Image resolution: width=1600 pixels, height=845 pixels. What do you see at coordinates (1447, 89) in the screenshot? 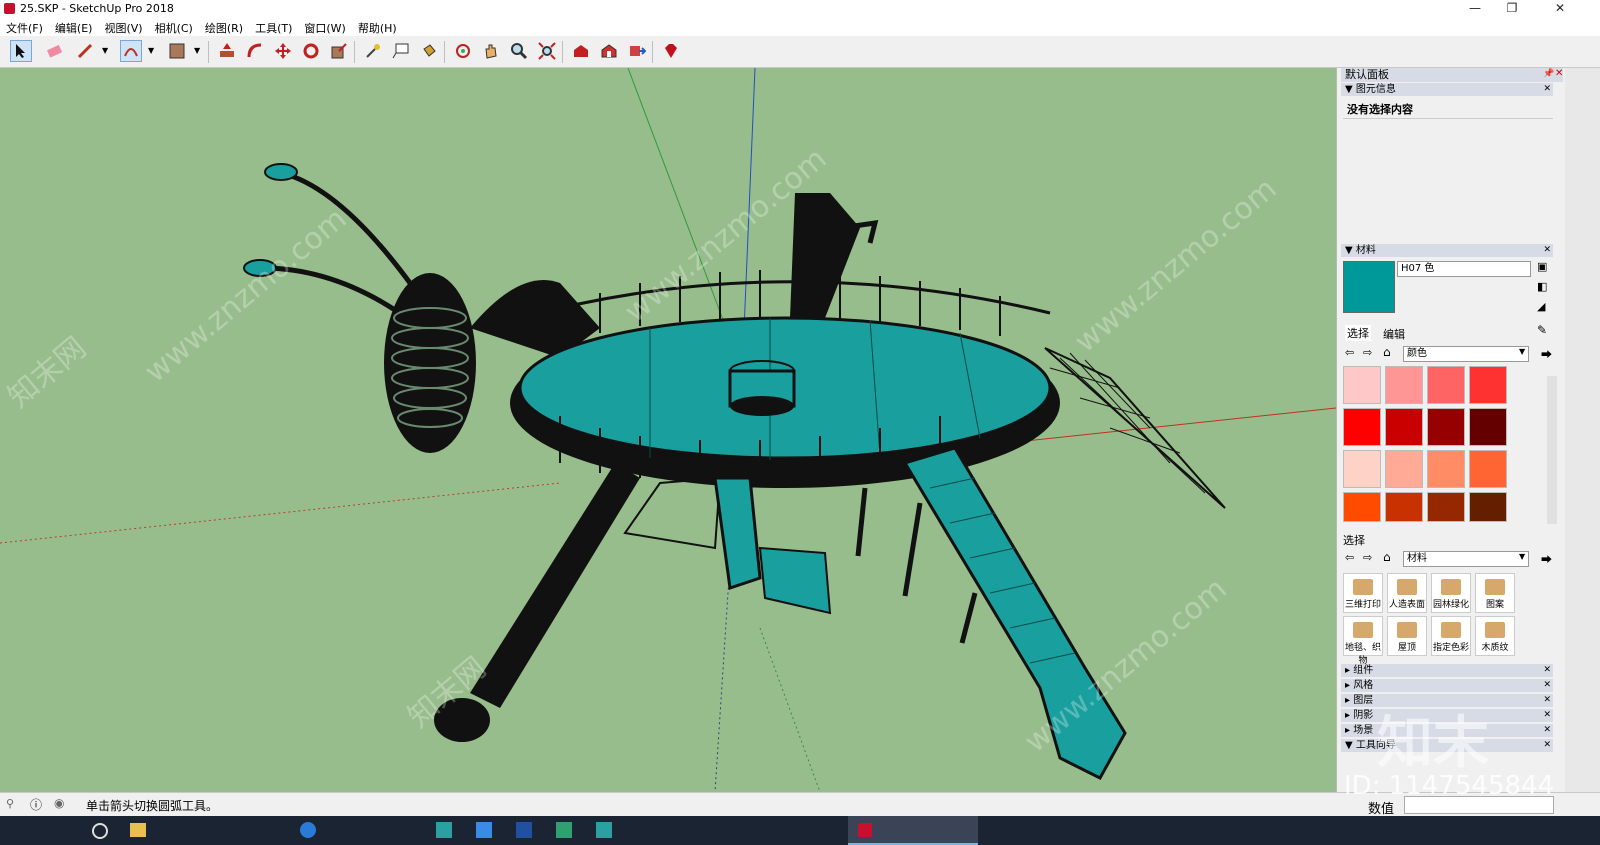
I see `entity-info-header: ▼ 图元信息 ✕` at bounding box center [1447, 89].